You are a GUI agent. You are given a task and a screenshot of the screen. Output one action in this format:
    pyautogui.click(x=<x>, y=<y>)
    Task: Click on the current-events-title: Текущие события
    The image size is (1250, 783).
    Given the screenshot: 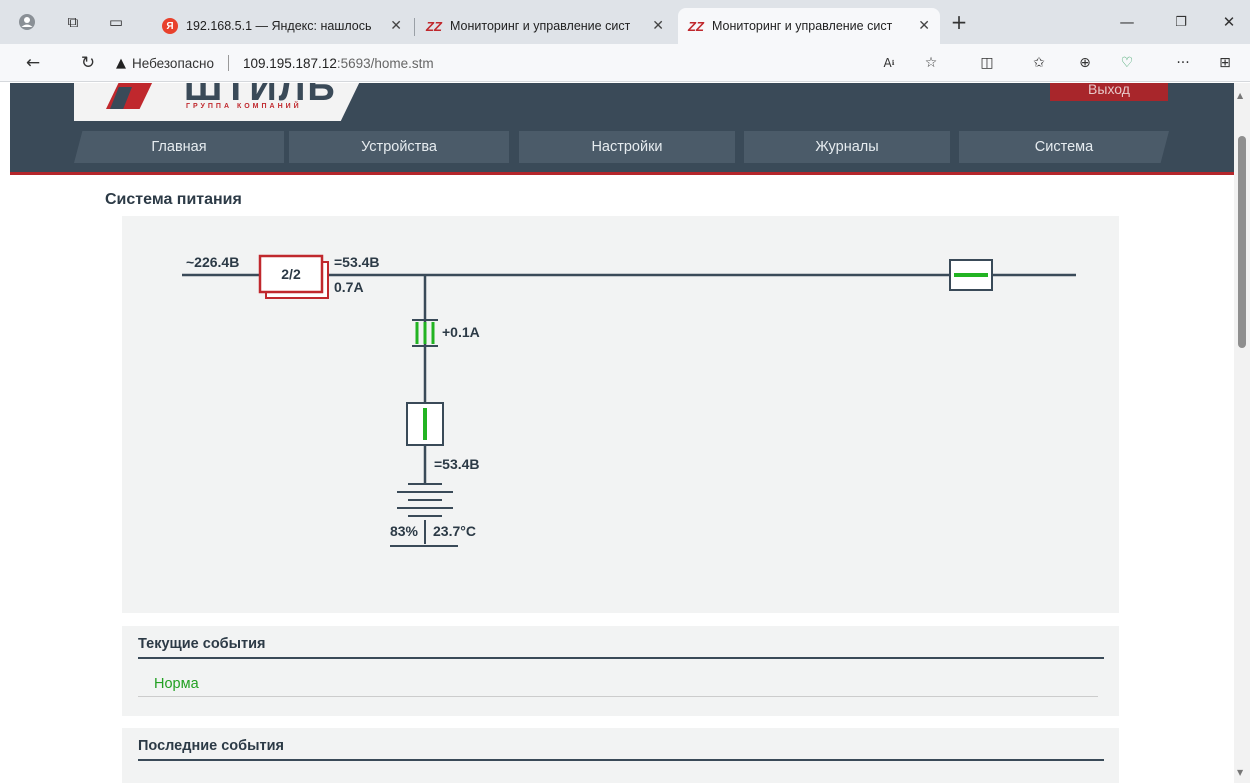 What is the action you would take?
    pyautogui.click(x=202, y=644)
    